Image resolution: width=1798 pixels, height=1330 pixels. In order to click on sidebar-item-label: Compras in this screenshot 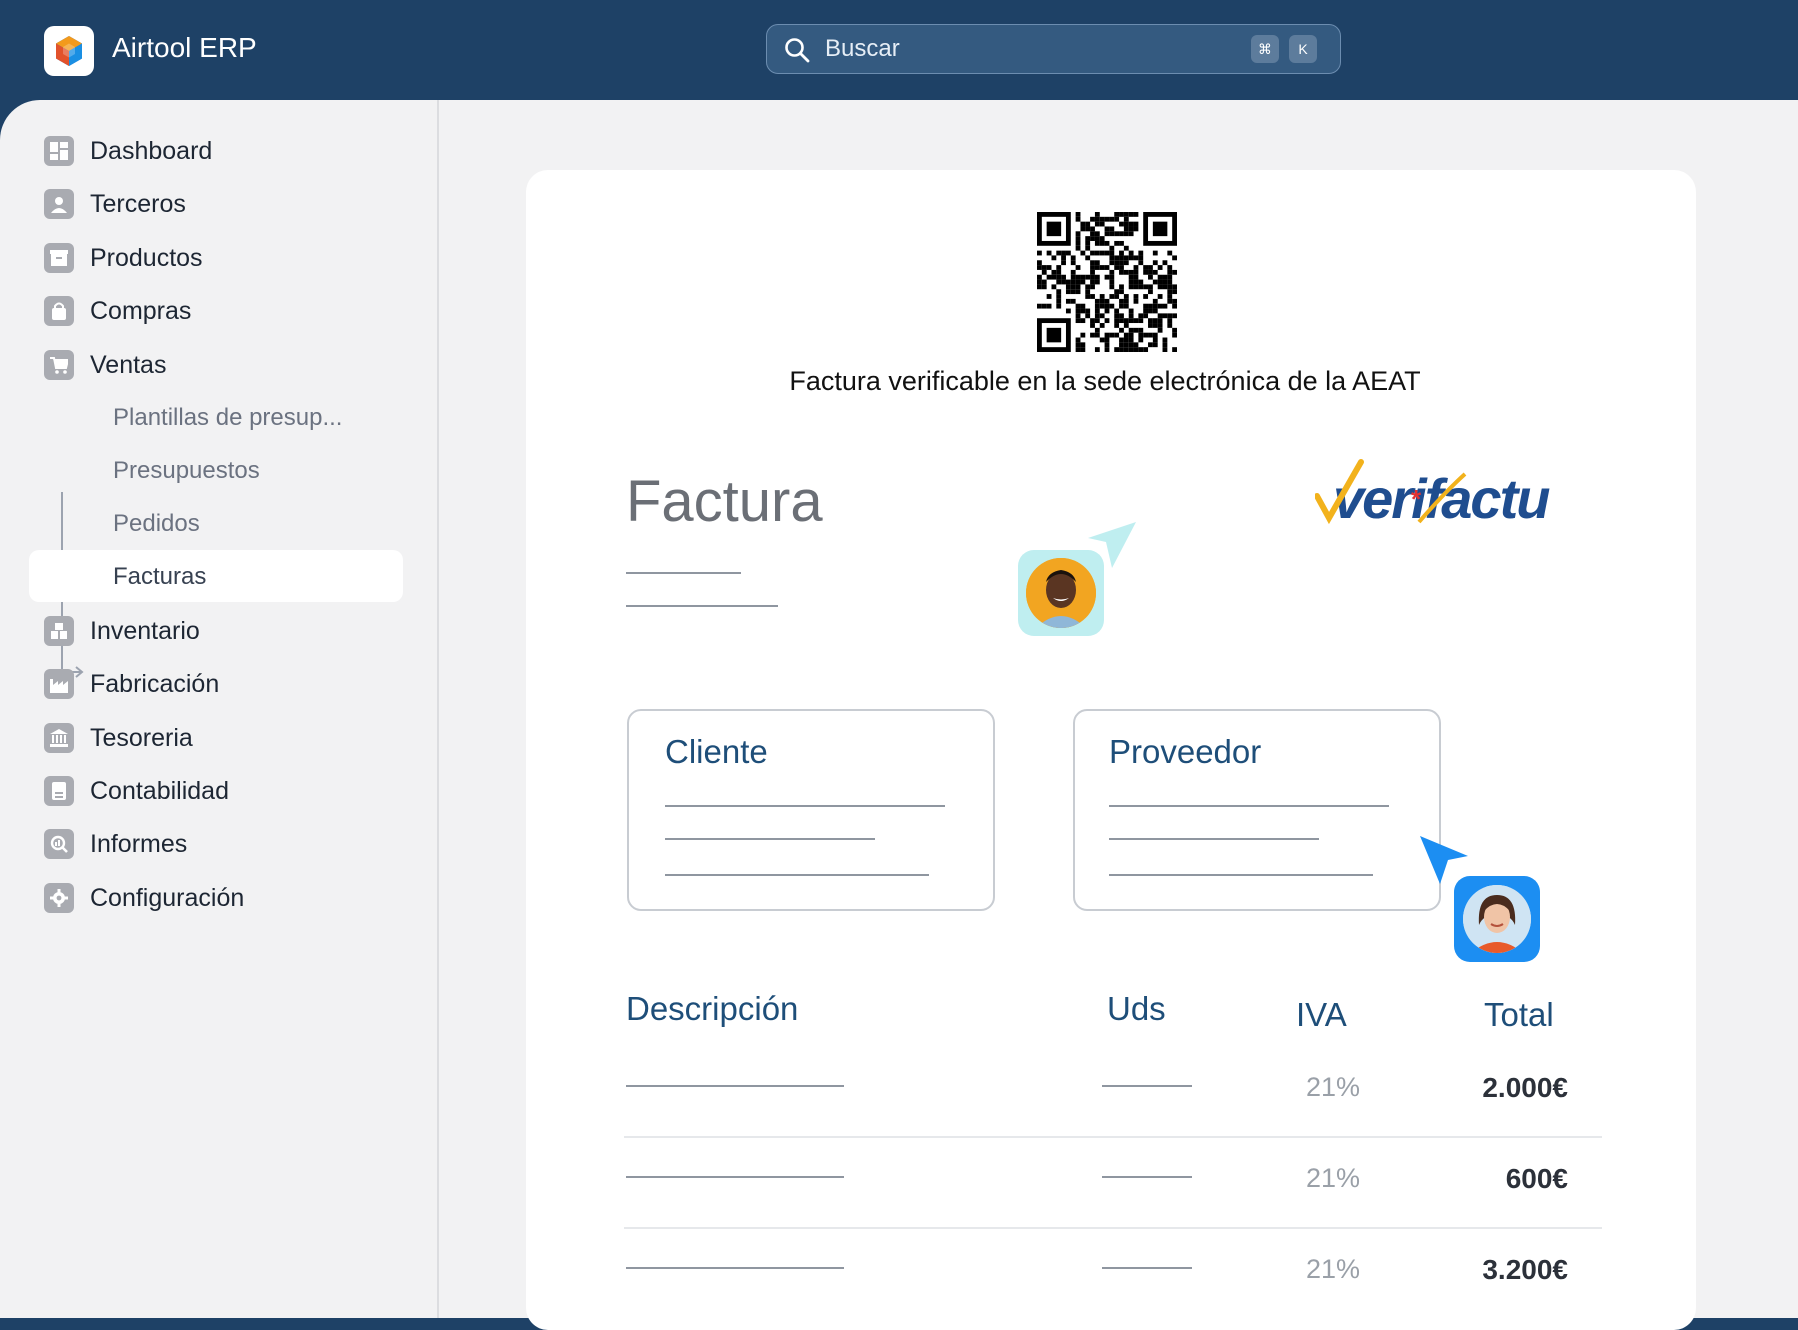, I will do `click(141, 311)`.